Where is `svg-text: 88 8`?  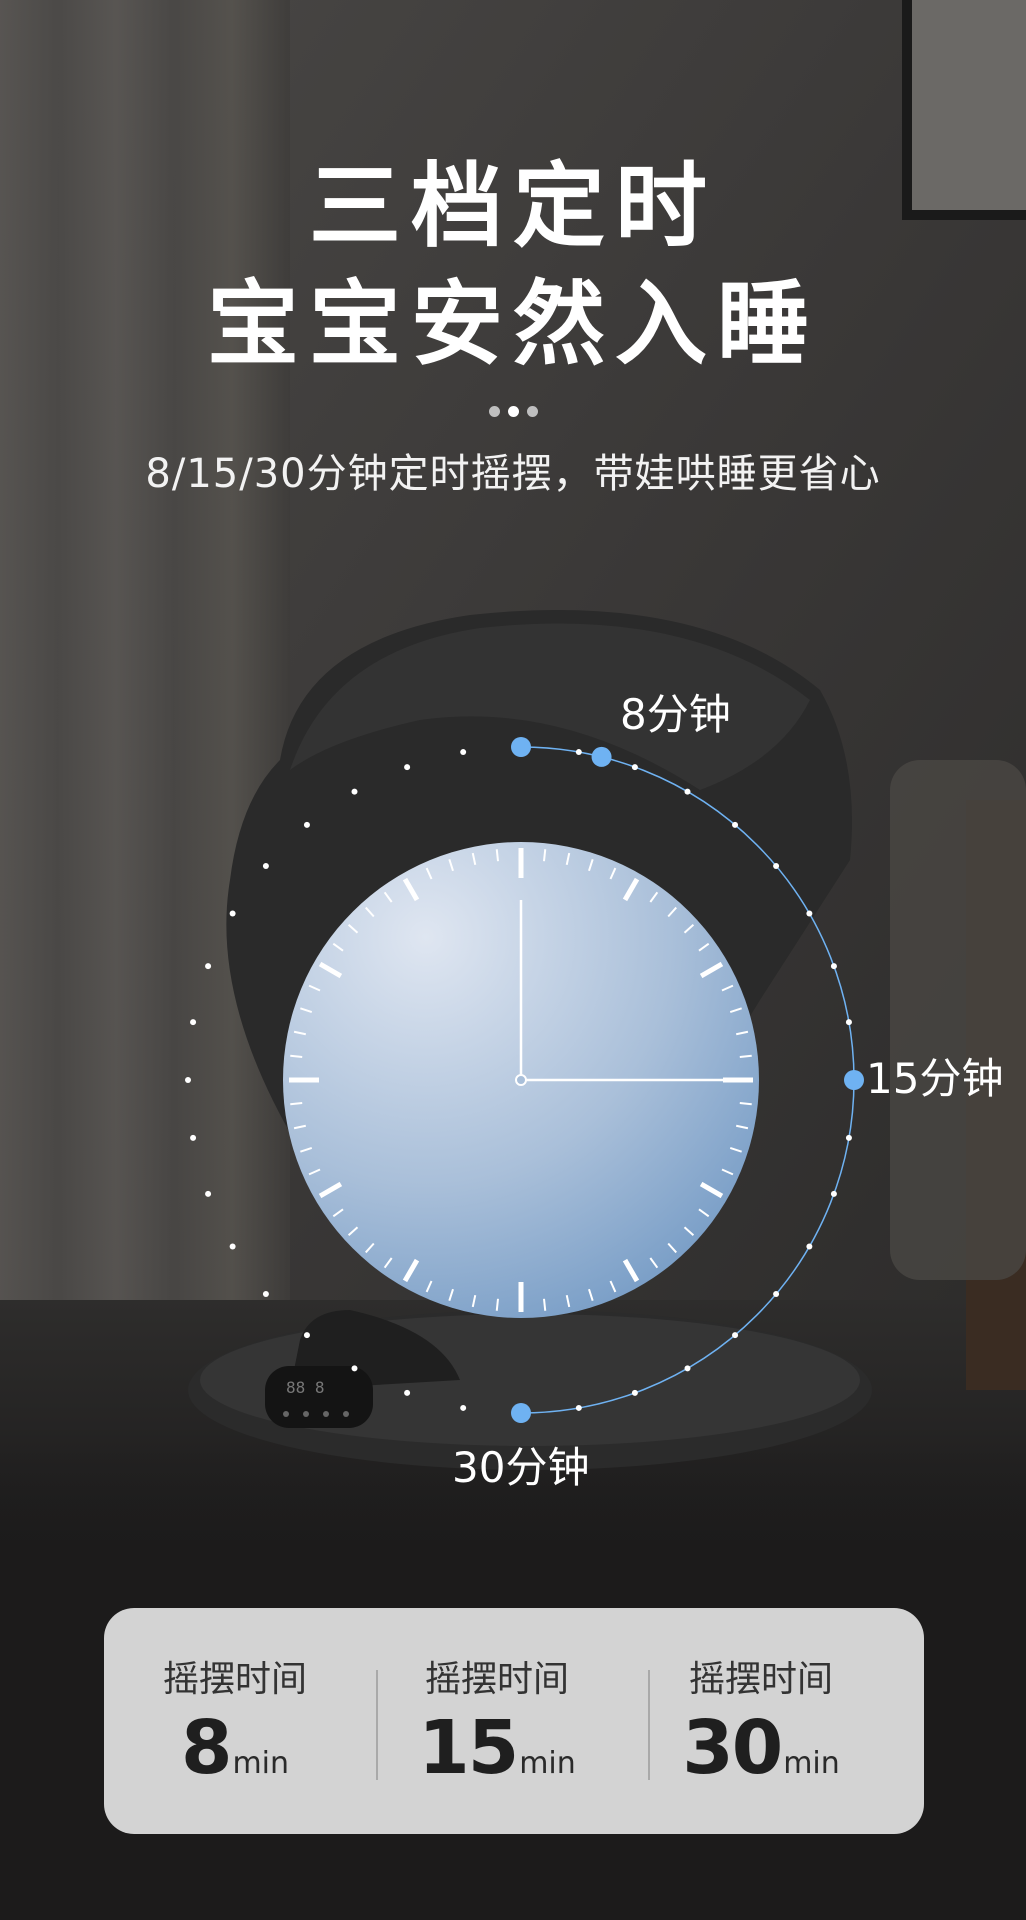
svg-text: 88 8 is located at coordinates (305, 1387).